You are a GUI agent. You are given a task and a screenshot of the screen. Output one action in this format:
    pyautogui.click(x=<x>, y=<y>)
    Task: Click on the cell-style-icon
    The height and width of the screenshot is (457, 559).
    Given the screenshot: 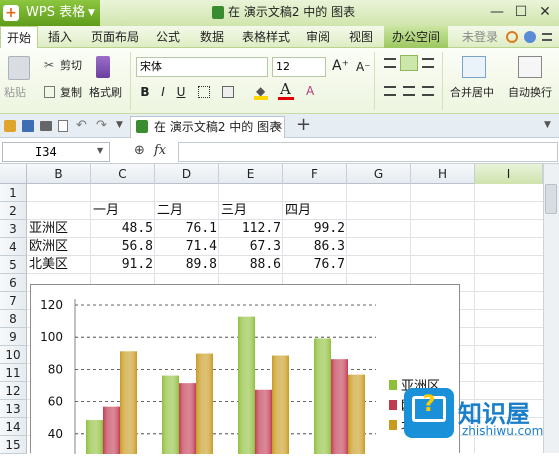 What is the action you would take?
    pyautogui.click(x=228, y=92)
    